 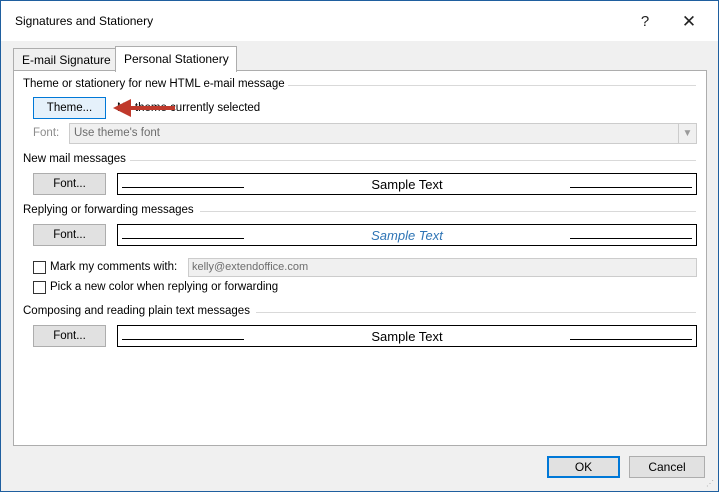 I want to click on font-label: Font:, so click(x=46, y=133).